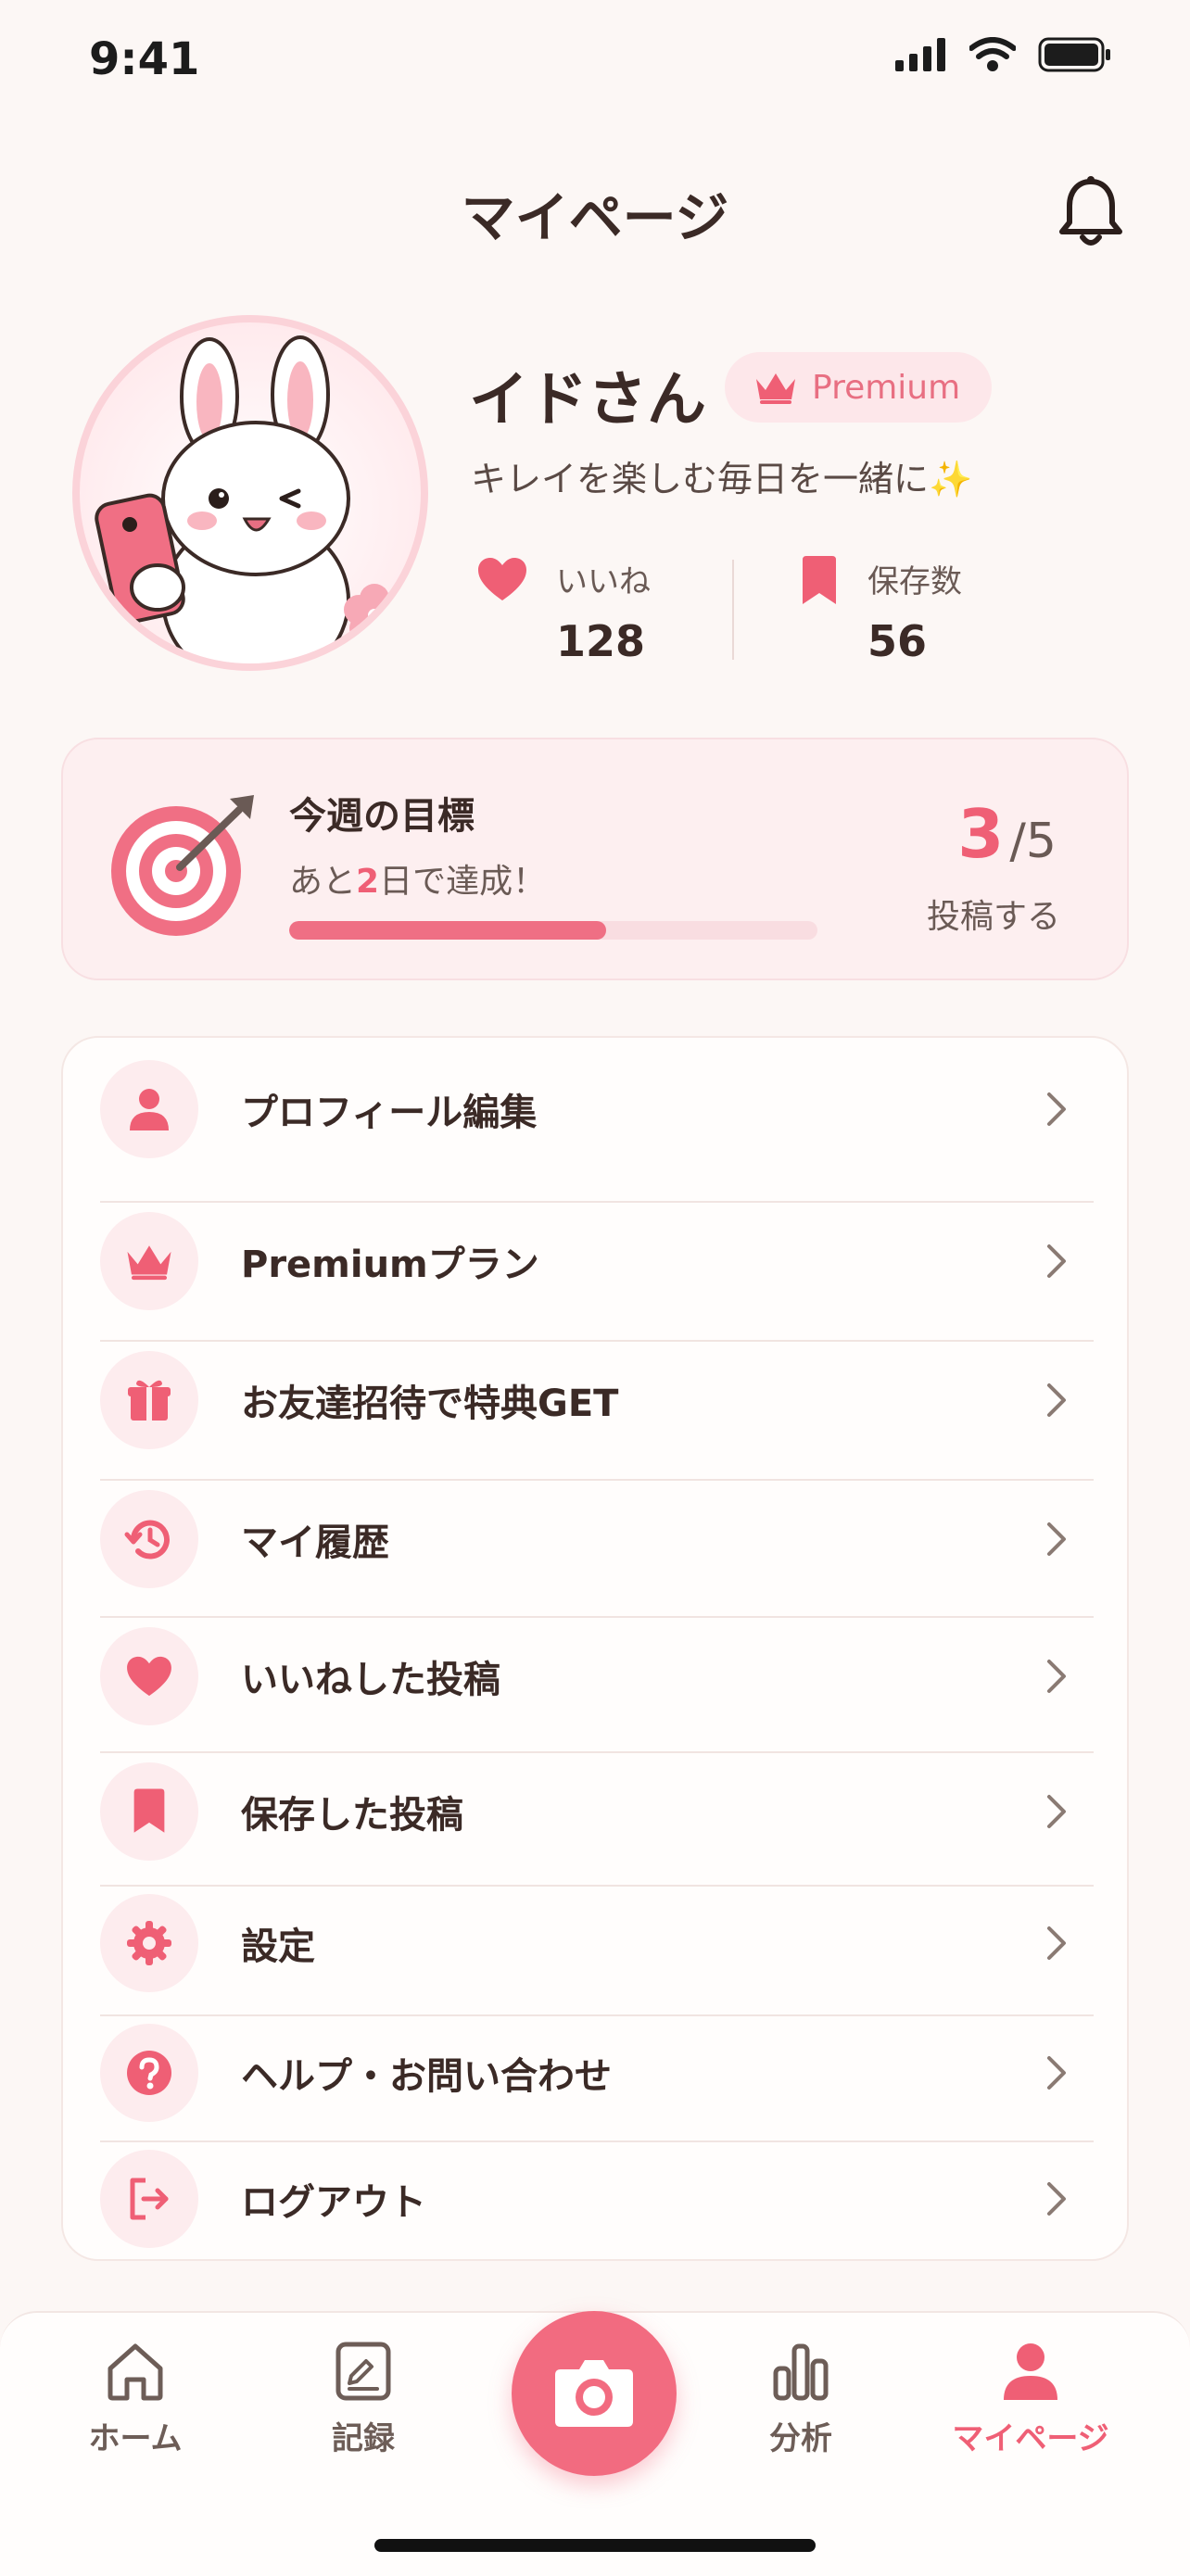  Describe the element at coordinates (597, 1539) in the screenshot. I see `menu-item-history: マイ履歴` at that location.